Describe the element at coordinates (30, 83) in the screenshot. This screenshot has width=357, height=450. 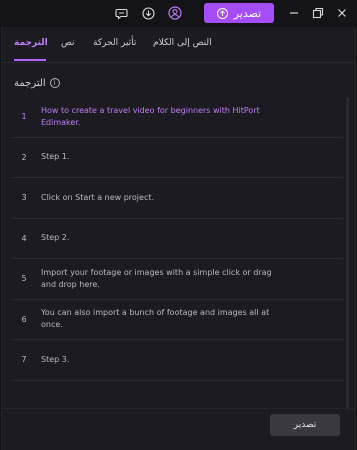
I see `section-title: الترجمة` at that location.